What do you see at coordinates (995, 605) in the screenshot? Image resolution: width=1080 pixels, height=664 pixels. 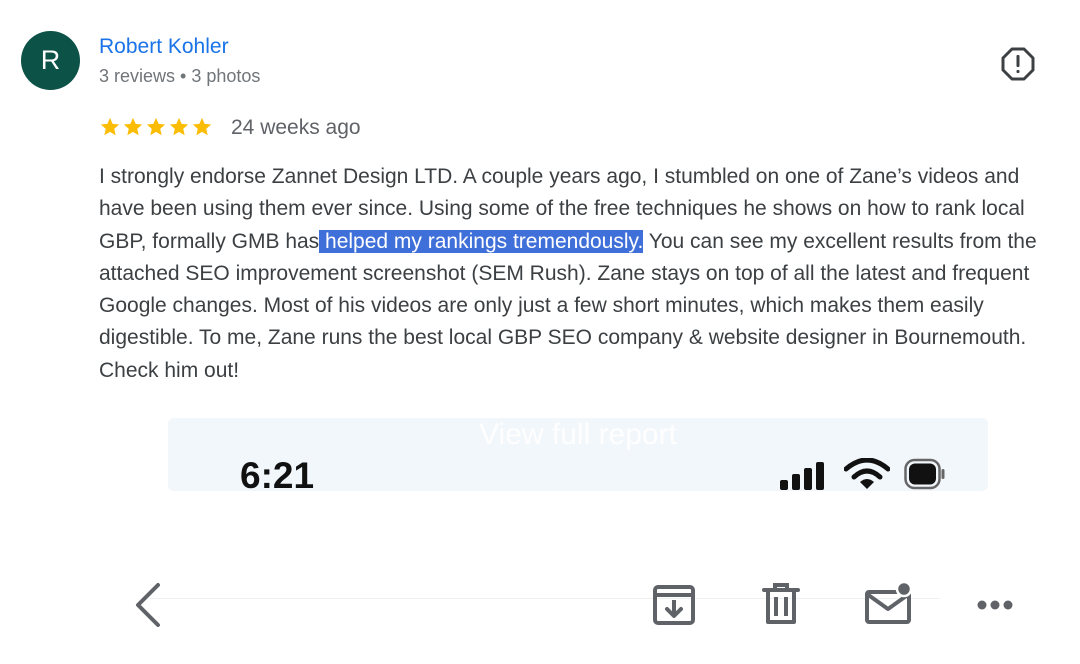 I see `more-icon` at bounding box center [995, 605].